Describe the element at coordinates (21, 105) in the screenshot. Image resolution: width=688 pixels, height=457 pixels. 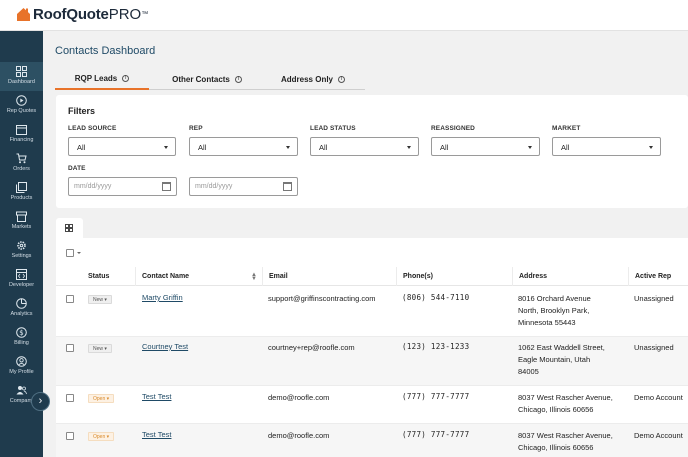
I see `sidebar-item-rep-quotes: Rep Quotes` at that location.